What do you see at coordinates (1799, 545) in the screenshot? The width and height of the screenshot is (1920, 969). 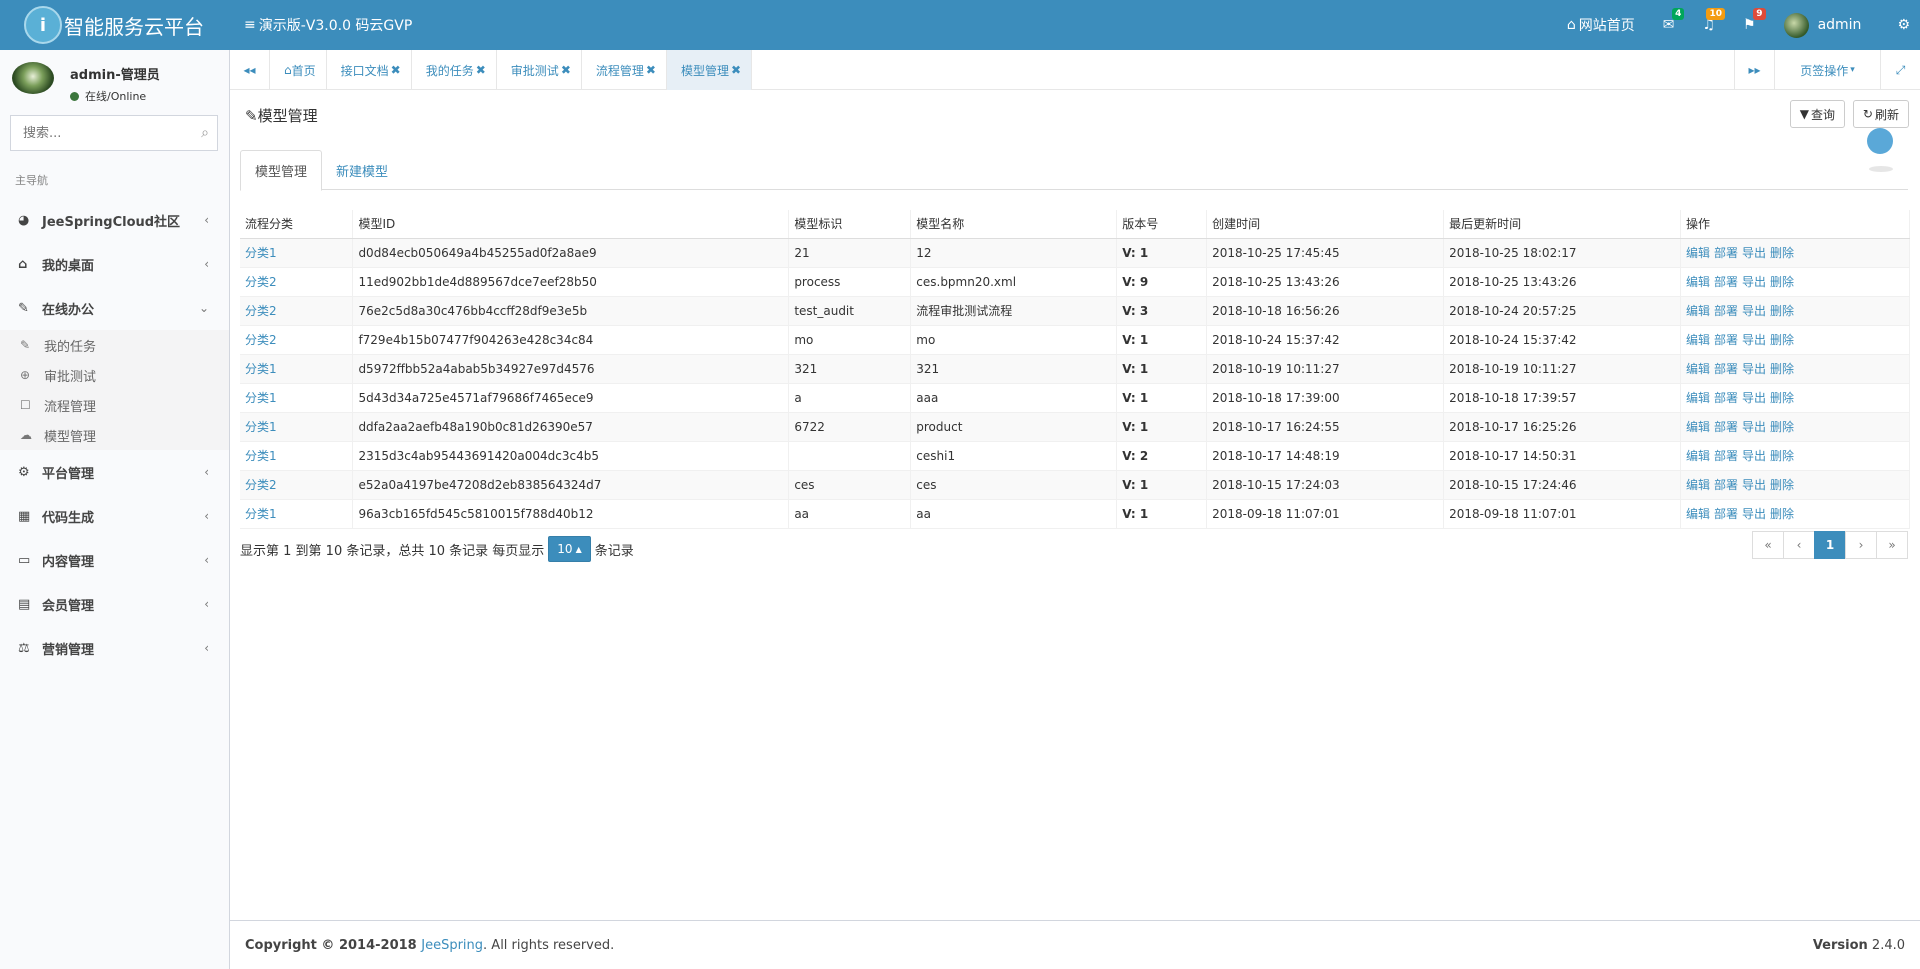 I see `prev-page-button: ‹` at bounding box center [1799, 545].